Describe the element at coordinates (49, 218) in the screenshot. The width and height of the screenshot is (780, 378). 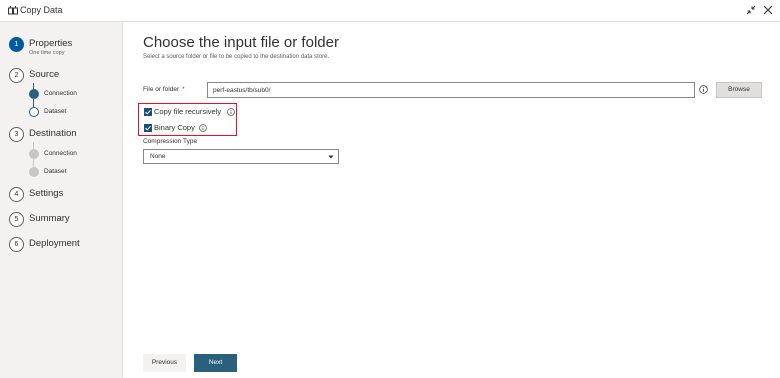
I see `step-label: Summary` at that location.